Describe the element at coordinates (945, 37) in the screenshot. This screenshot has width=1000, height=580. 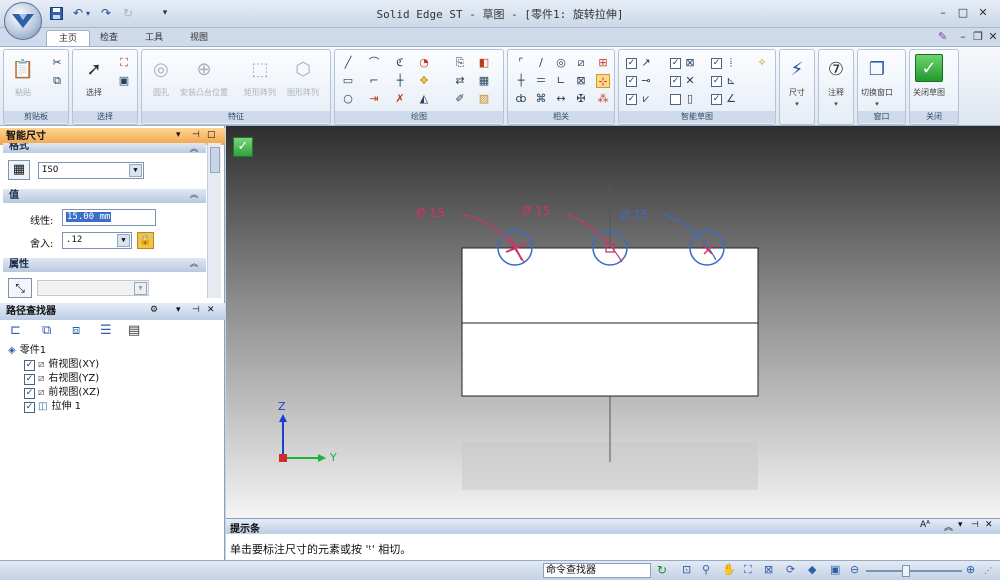
I see `help-book-icon: ✎` at that location.